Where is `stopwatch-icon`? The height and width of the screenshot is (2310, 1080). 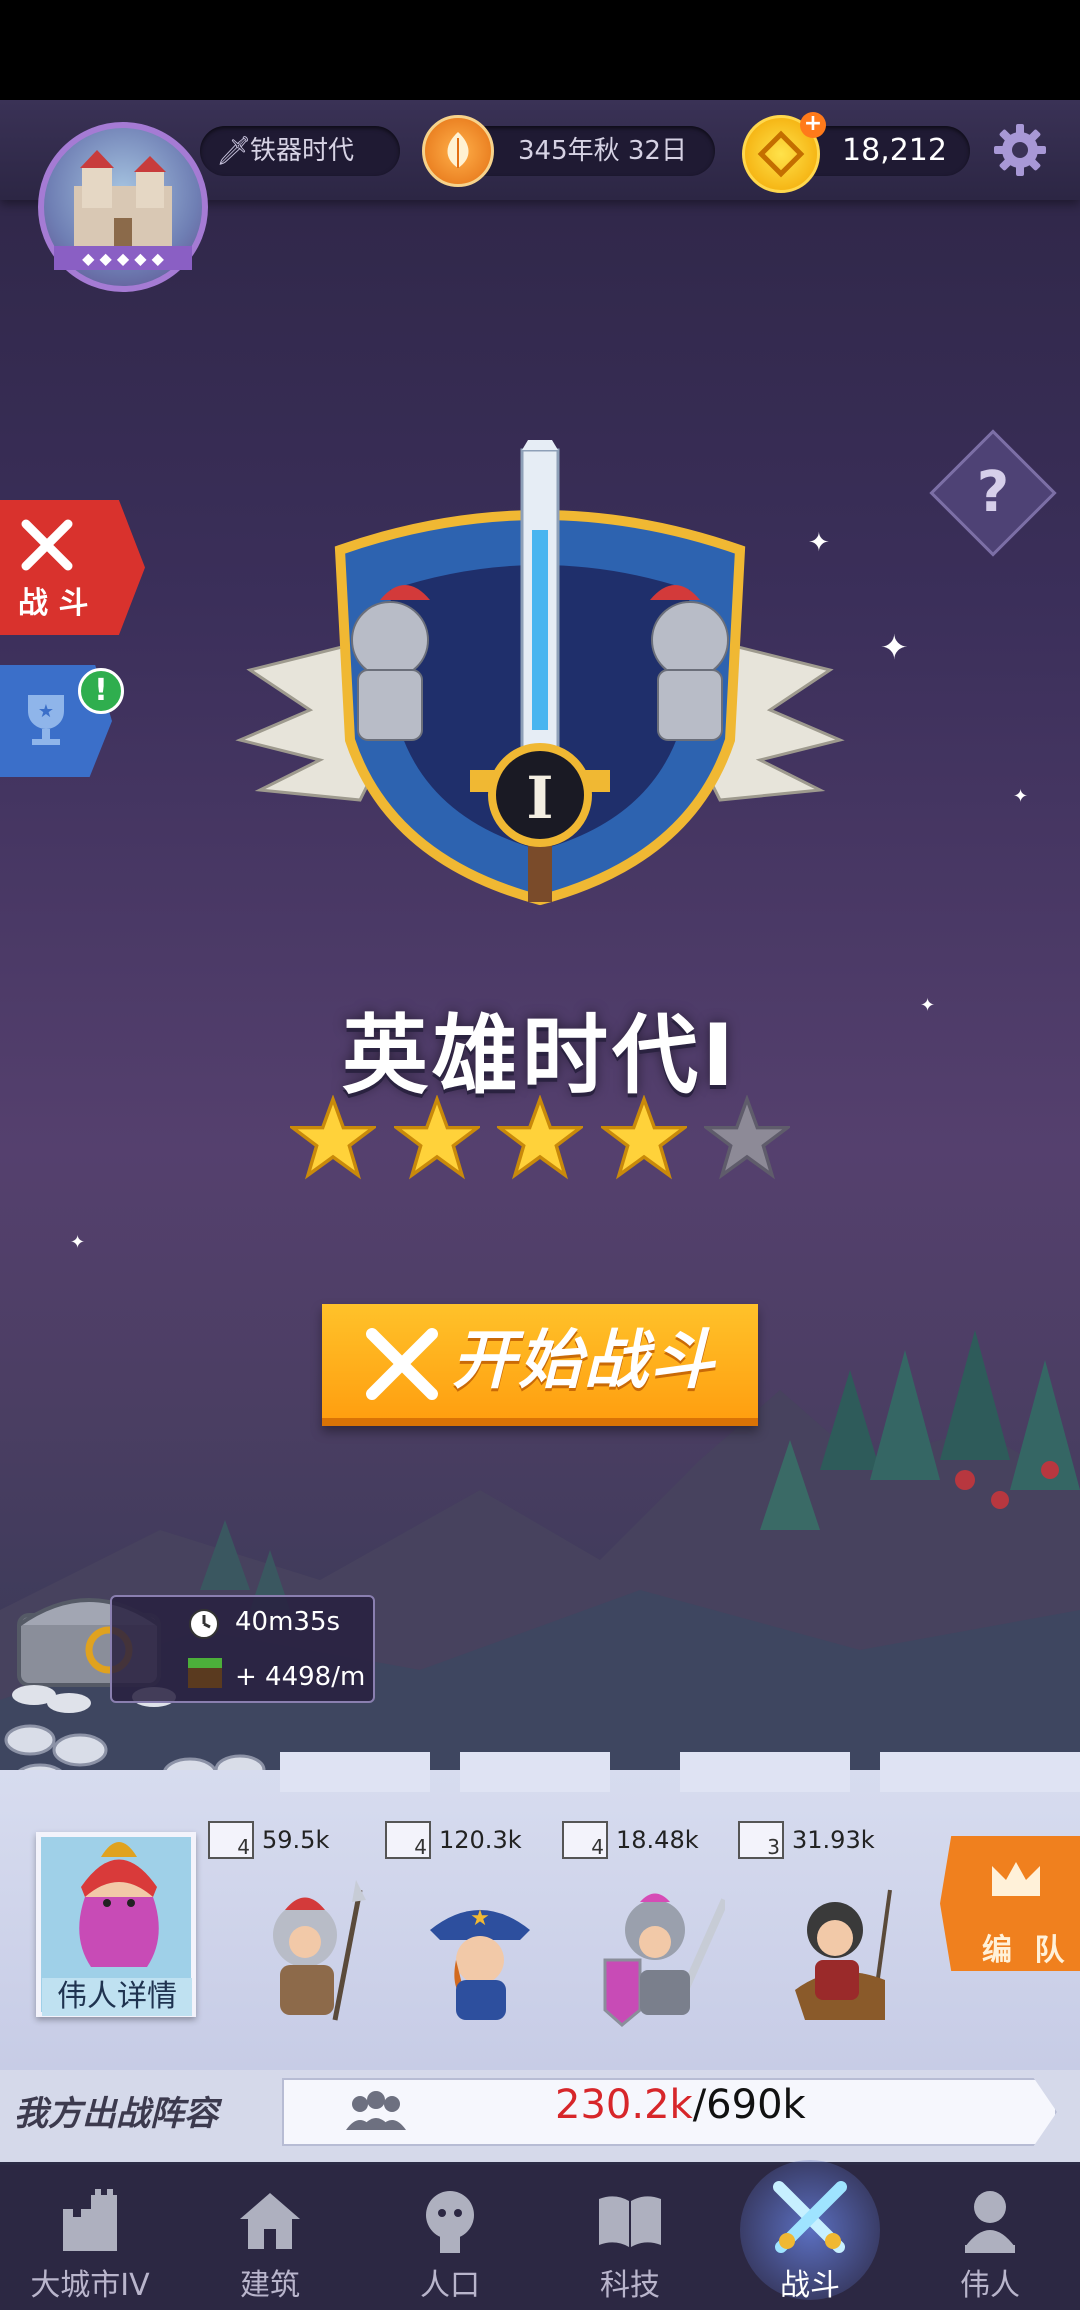 stopwatch-icon is located at coordinates (204, 1624).